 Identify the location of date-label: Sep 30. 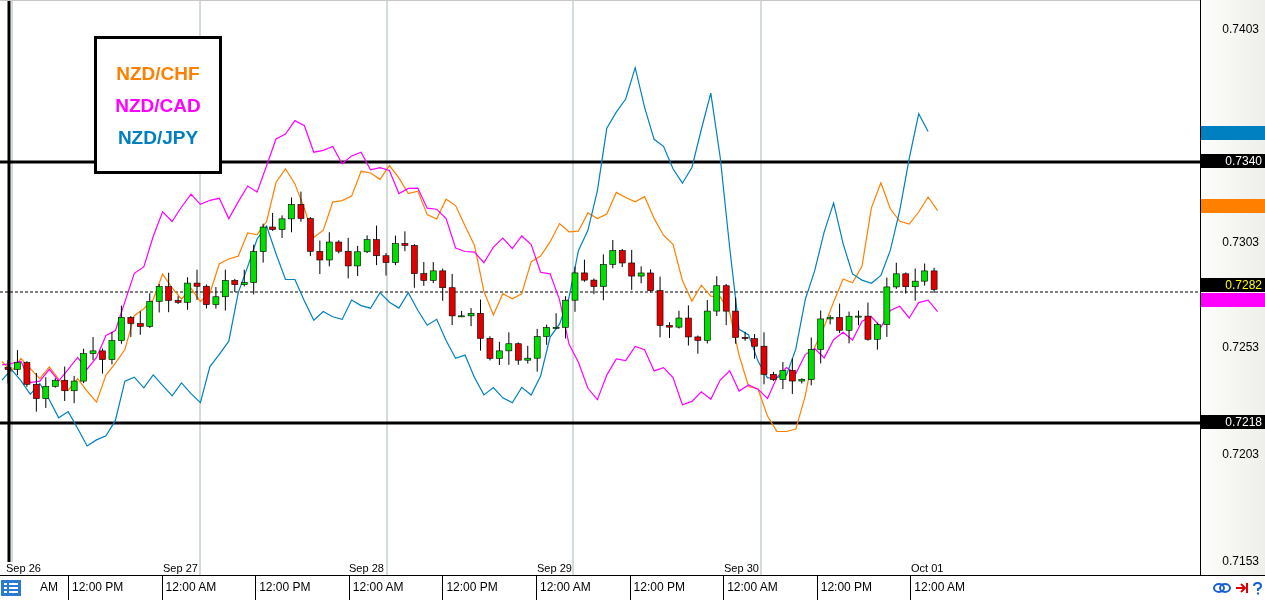
(741, 568).